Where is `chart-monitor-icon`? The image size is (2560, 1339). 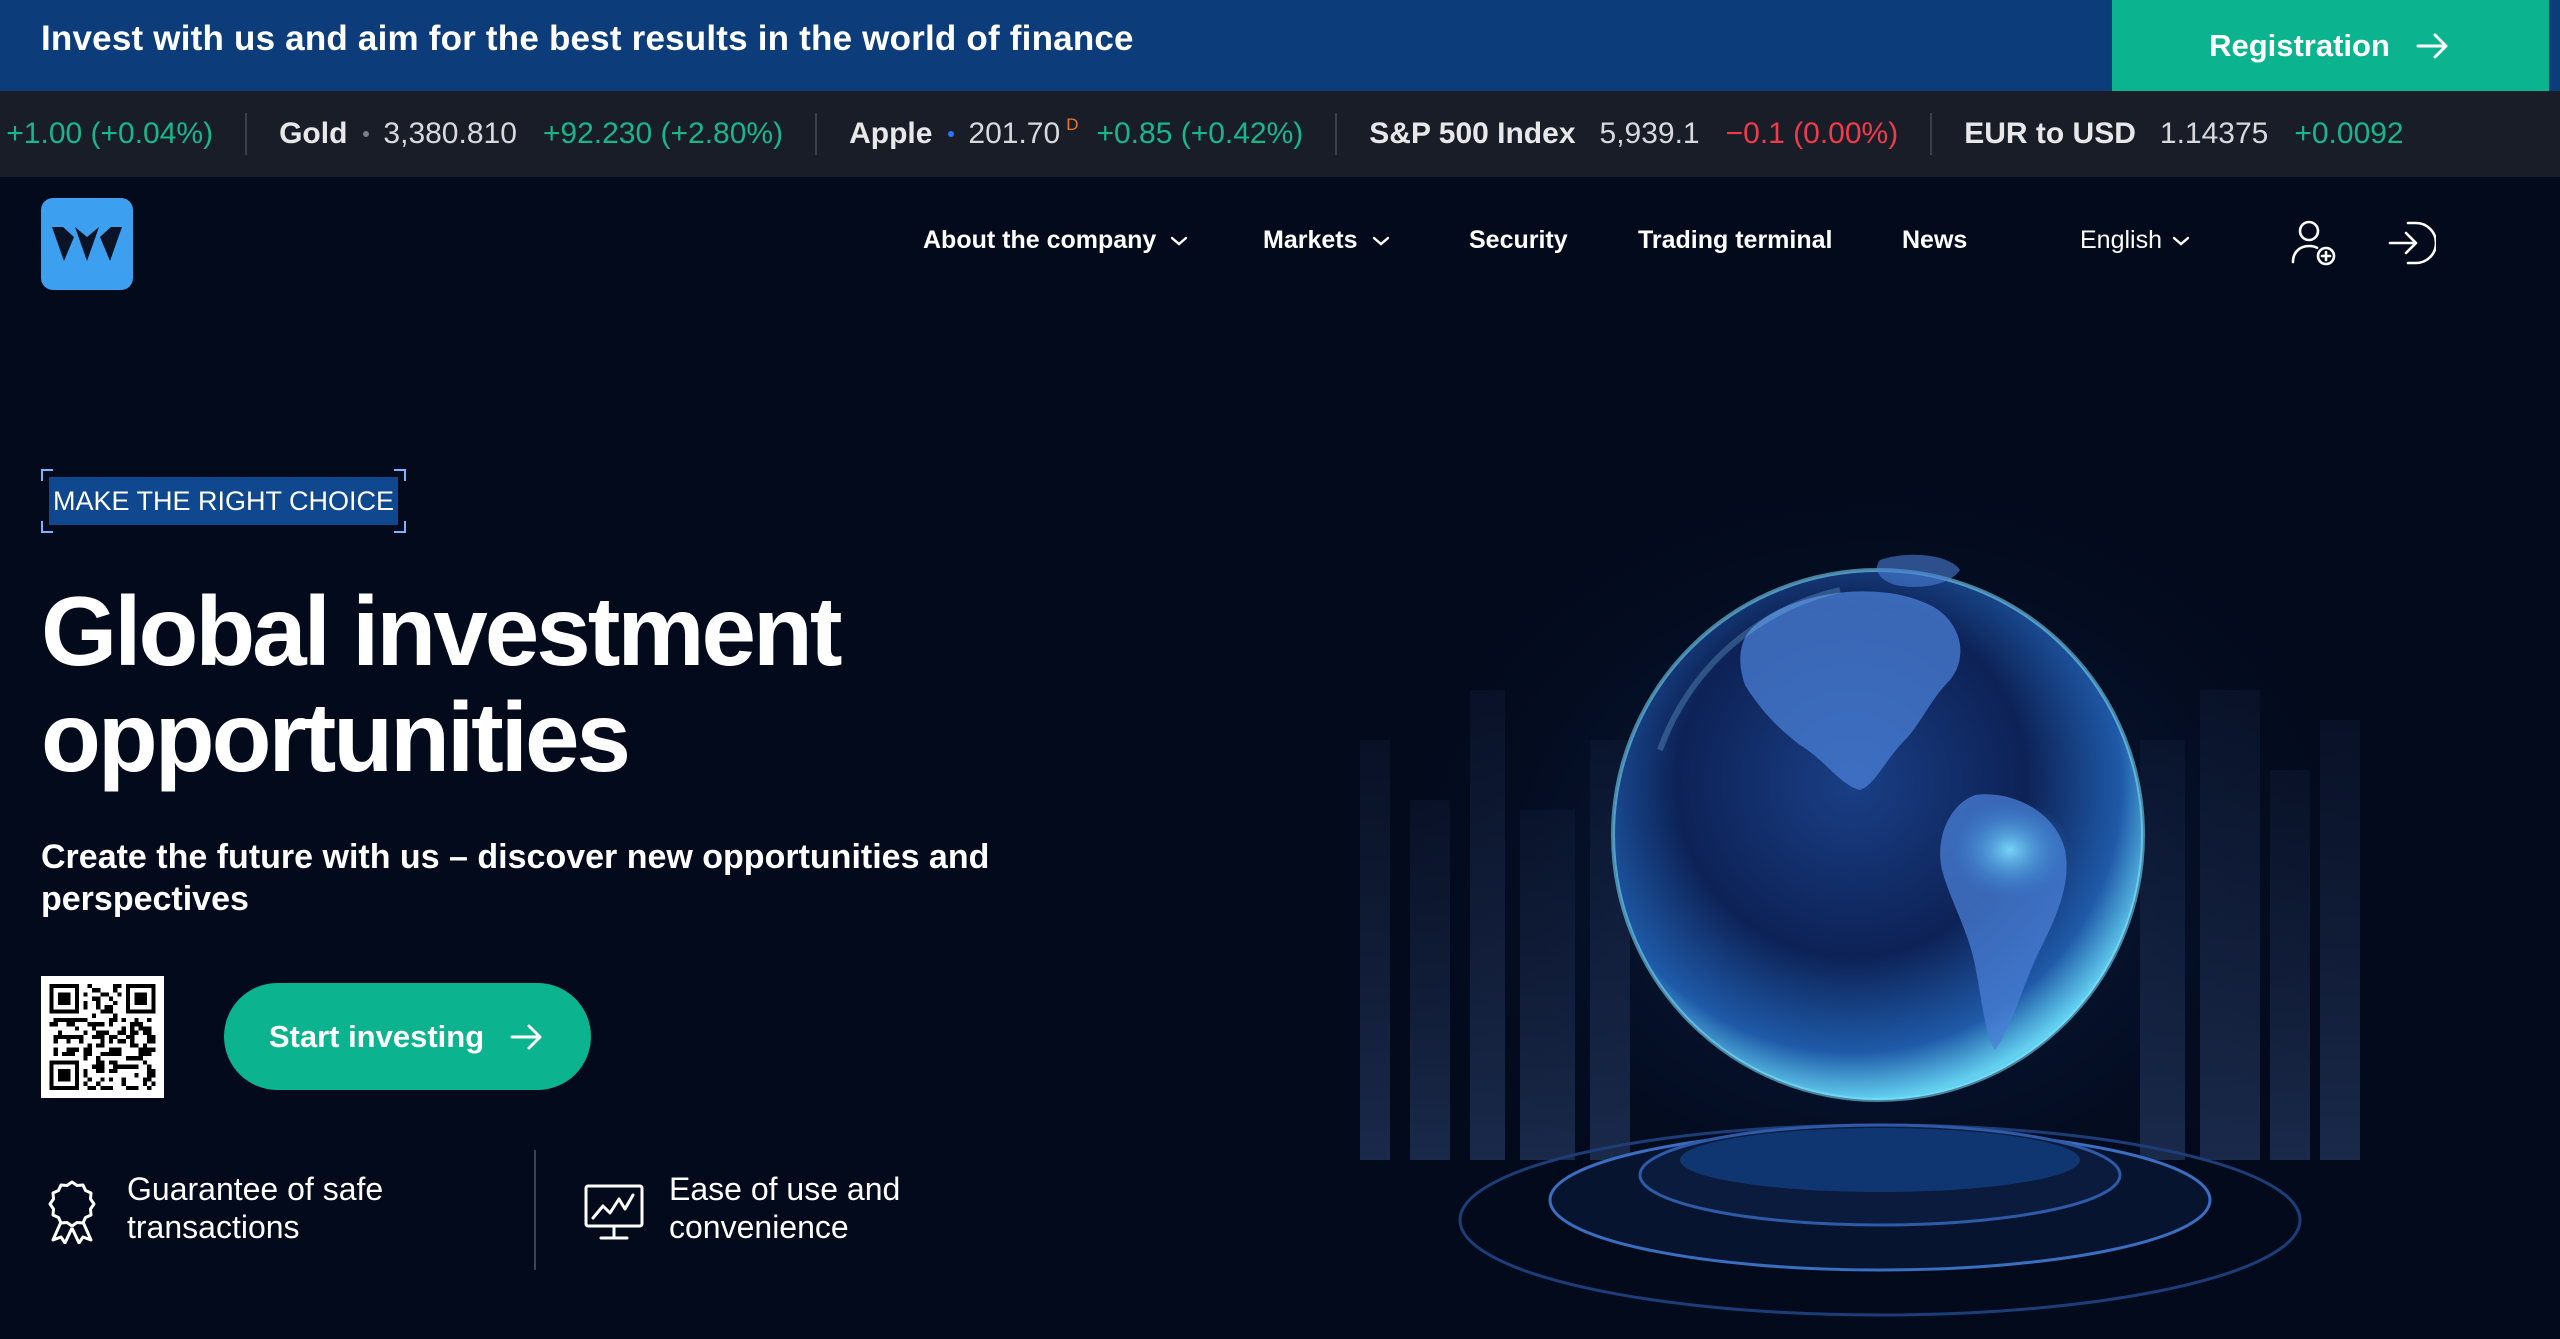 chart-monitor-icon is located at coordinates (614, 1212).